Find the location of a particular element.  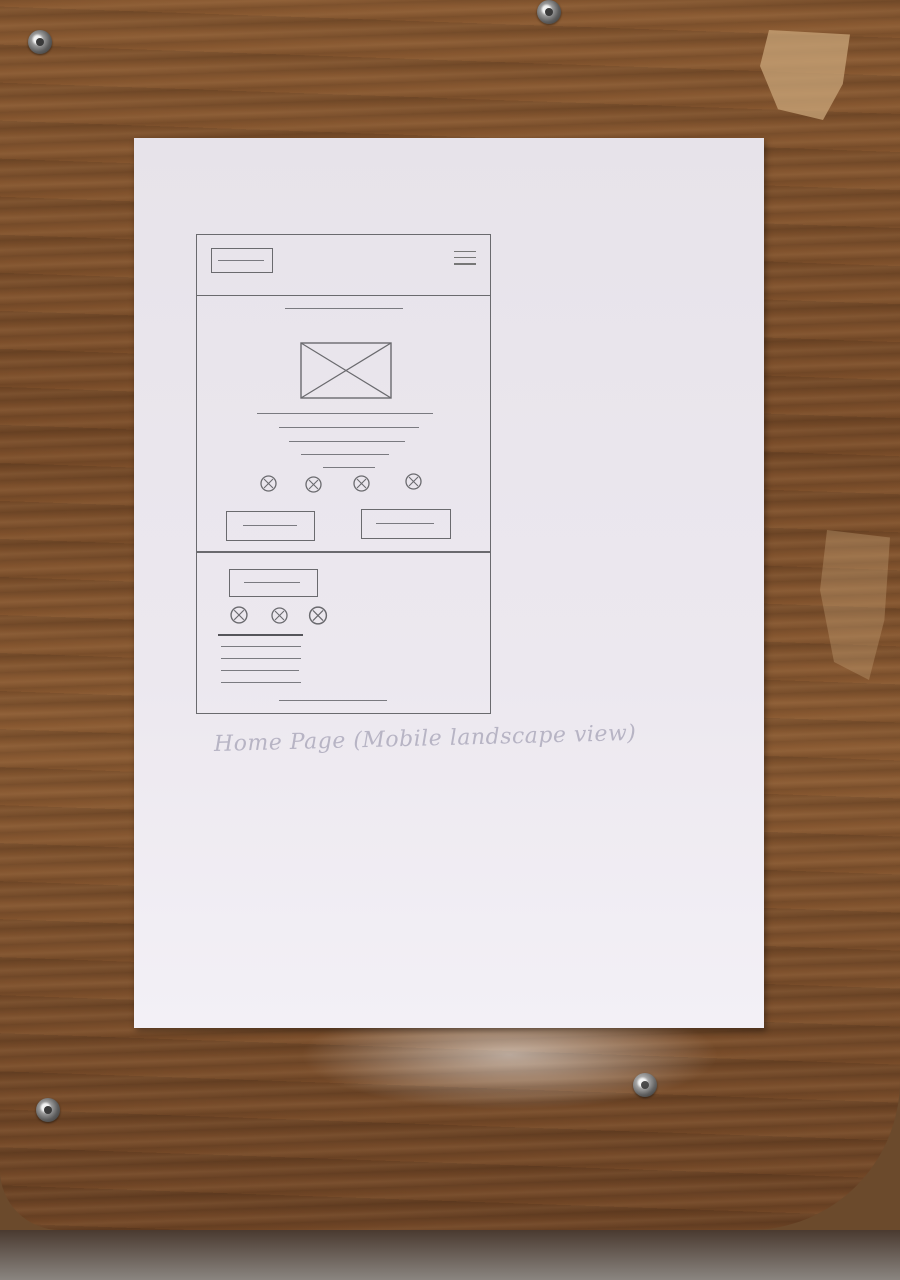

section-heading-line is located at coordinates (260, 635).